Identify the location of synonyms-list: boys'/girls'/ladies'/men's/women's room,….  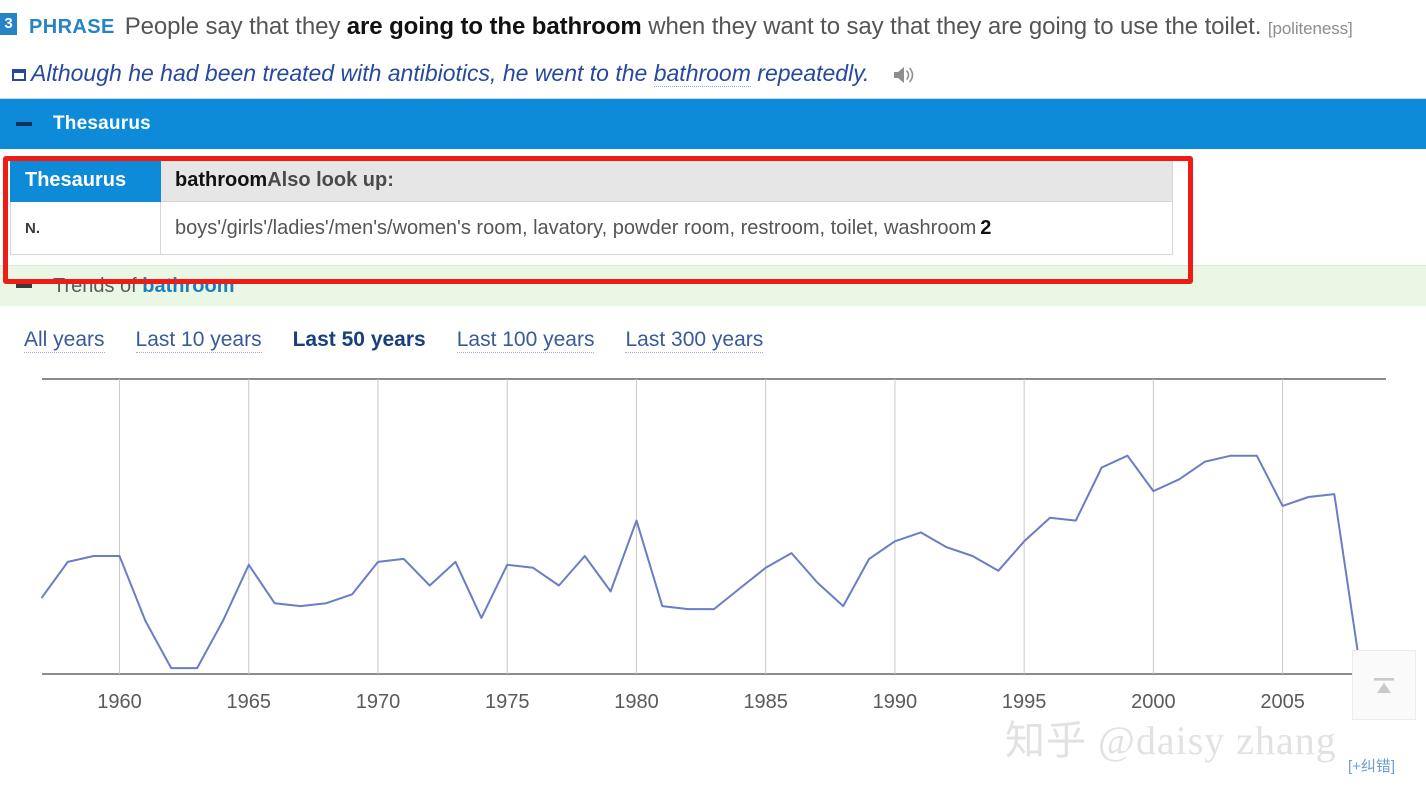
(575, 228).